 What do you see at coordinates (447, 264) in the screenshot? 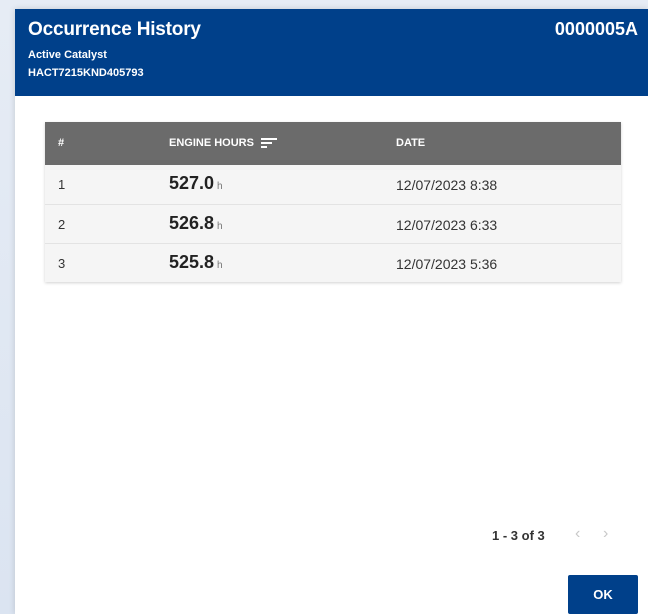
I see `date-cell: 12/07/2023 5:36` at bounding box center [447, 264].